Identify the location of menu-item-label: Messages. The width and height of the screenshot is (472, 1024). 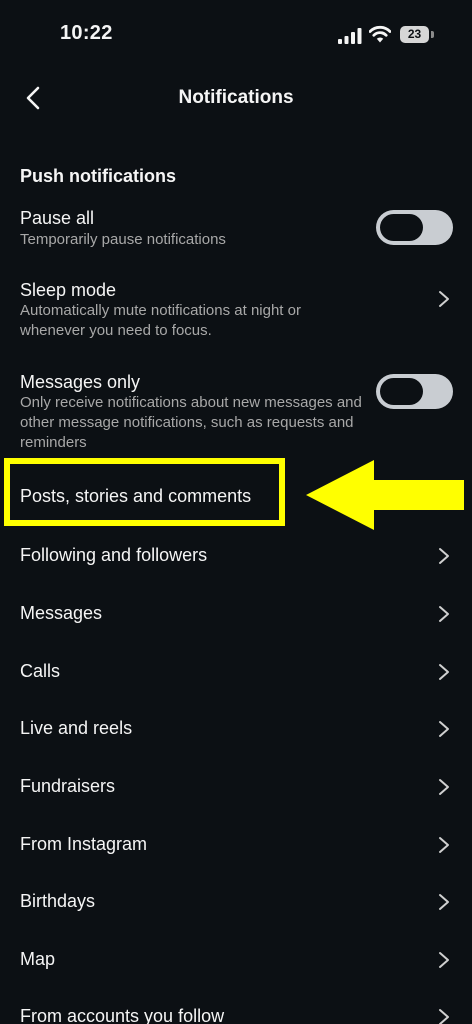
(61, 613).